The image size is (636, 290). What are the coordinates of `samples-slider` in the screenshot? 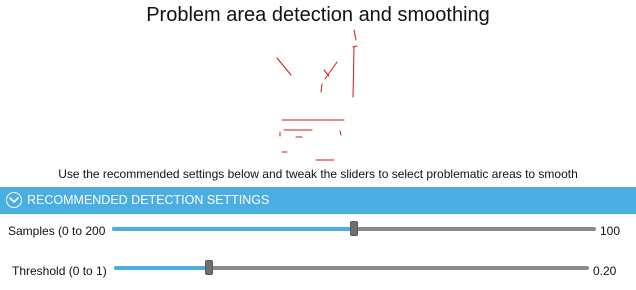 It's located at (354, 228).